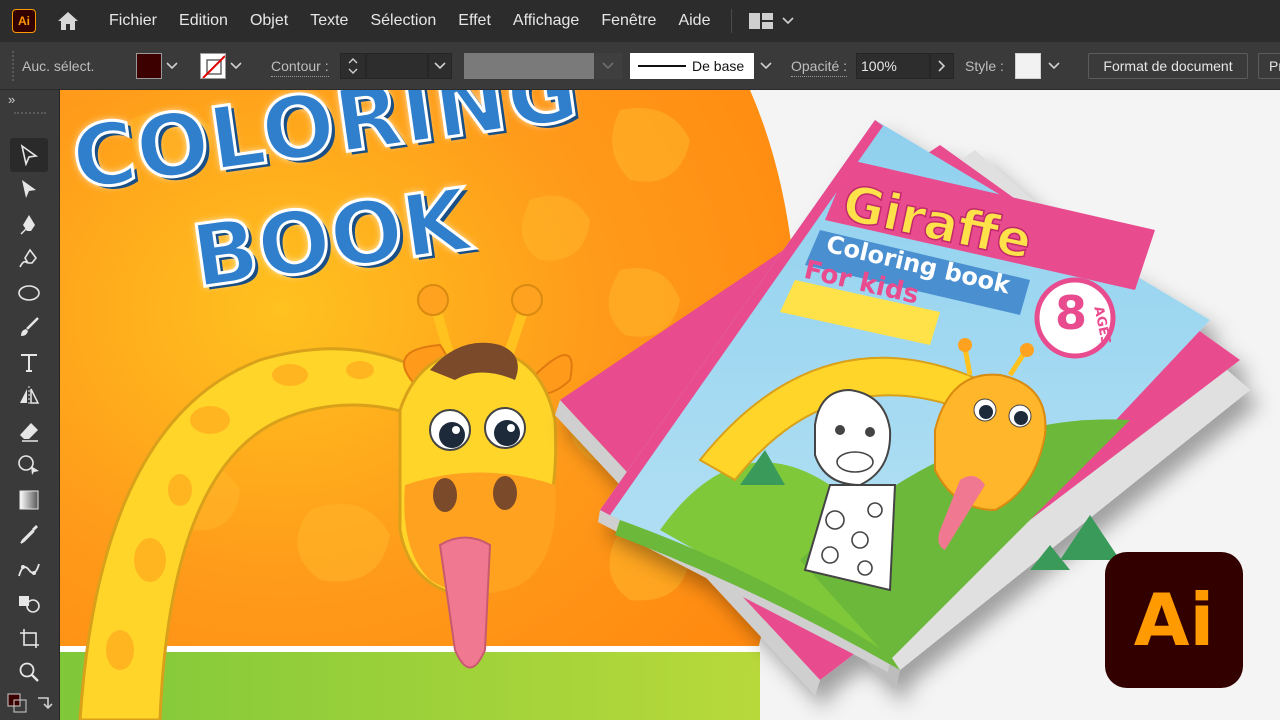 Image resolution: width=1280 pixels, height=720 pixels. I want to click on curvature-tool-icon, so click(29, 258).